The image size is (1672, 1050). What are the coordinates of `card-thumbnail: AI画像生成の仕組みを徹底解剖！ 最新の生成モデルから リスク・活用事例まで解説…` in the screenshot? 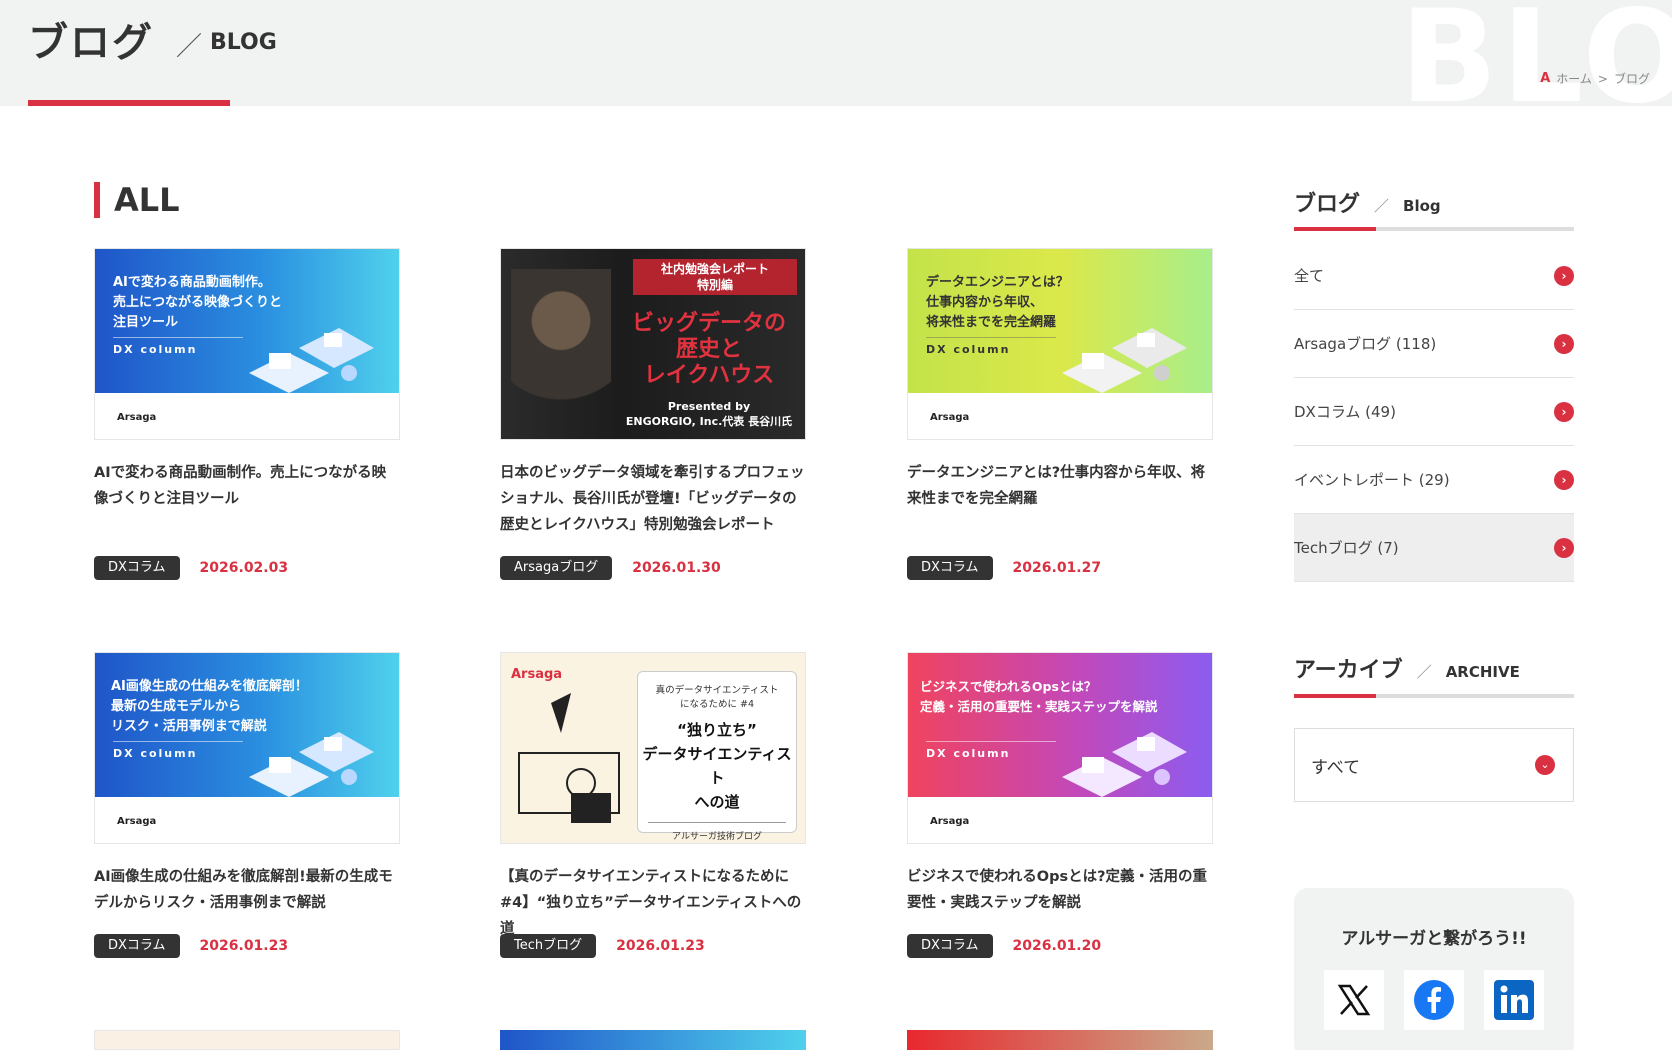 It's located at (247, 748).